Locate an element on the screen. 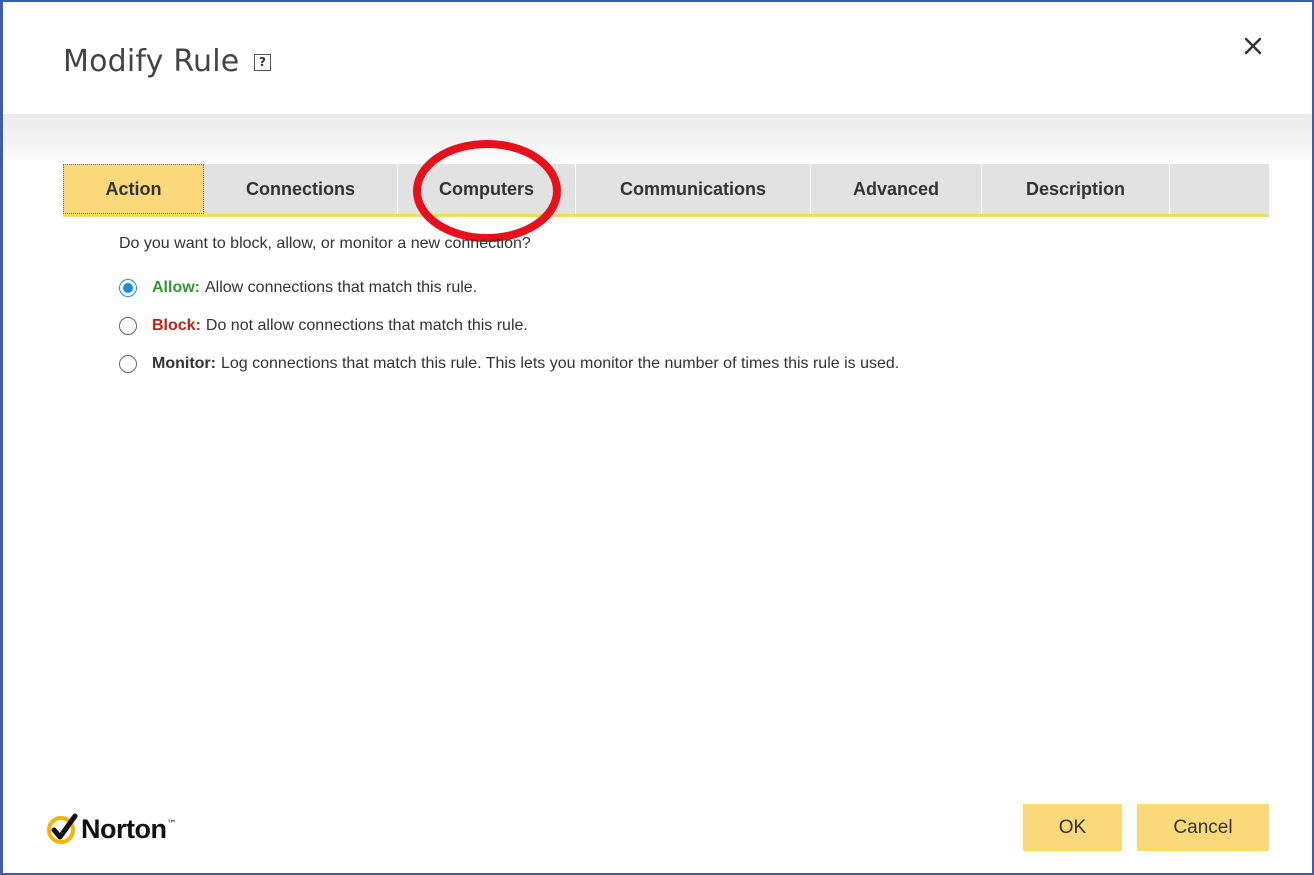  tab-advanced: Advanced is located at coordinates (896, 189).